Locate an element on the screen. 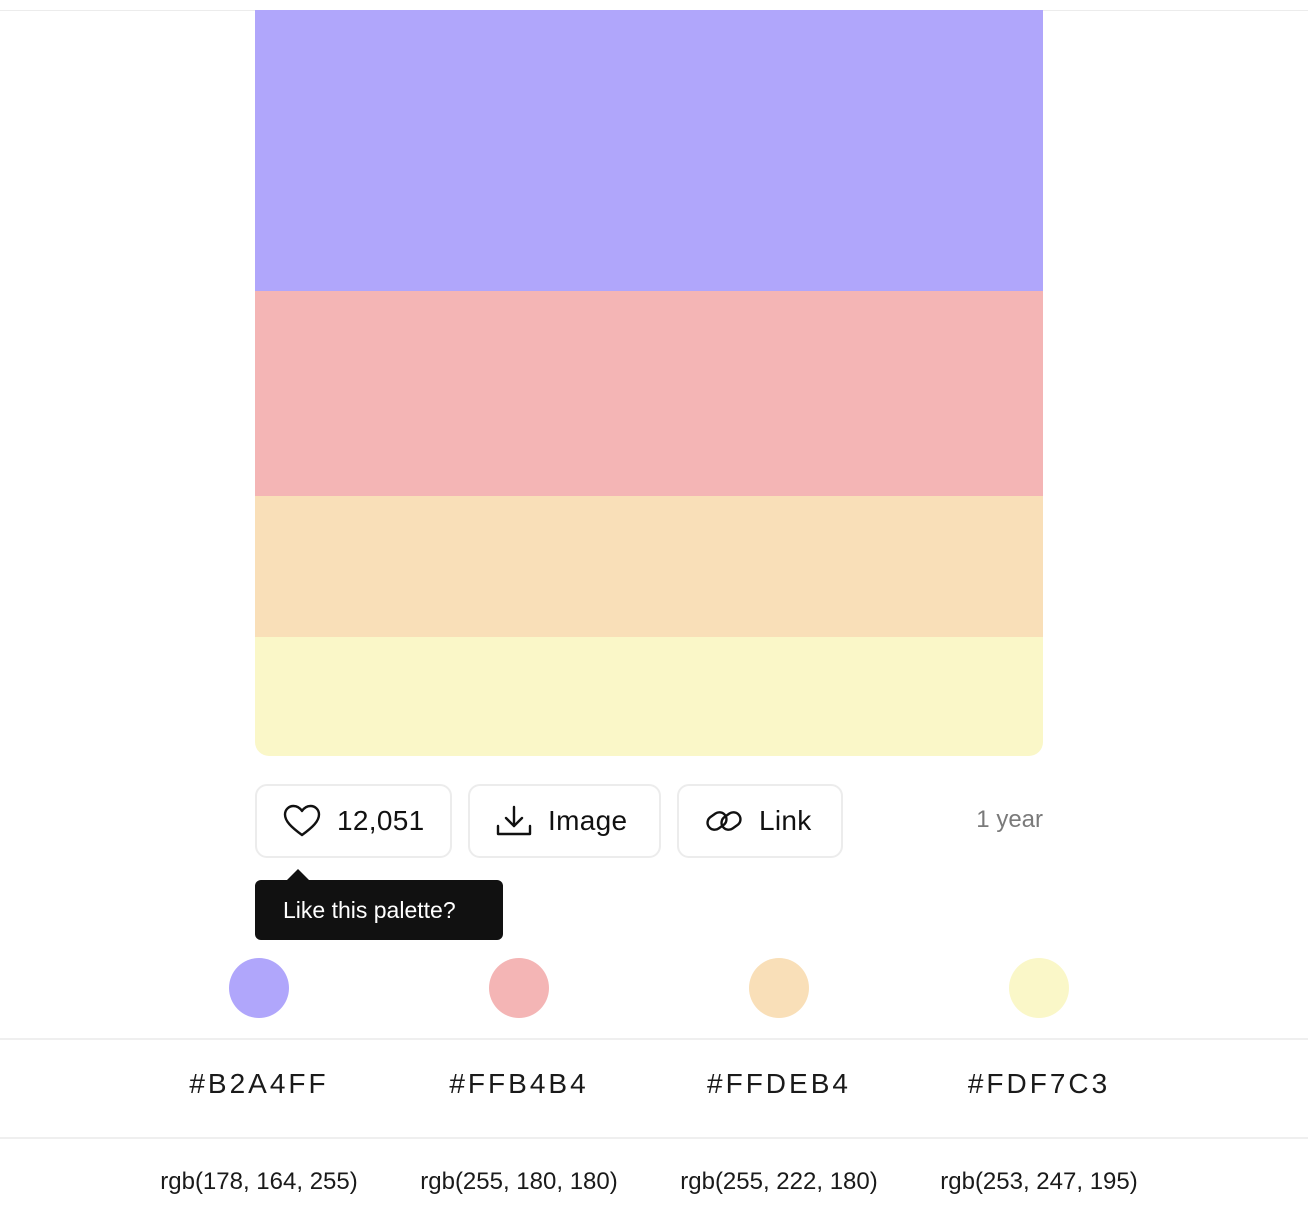  rgb-value: rgb(255, 180, 180) is located at coordinates (519, 1182).